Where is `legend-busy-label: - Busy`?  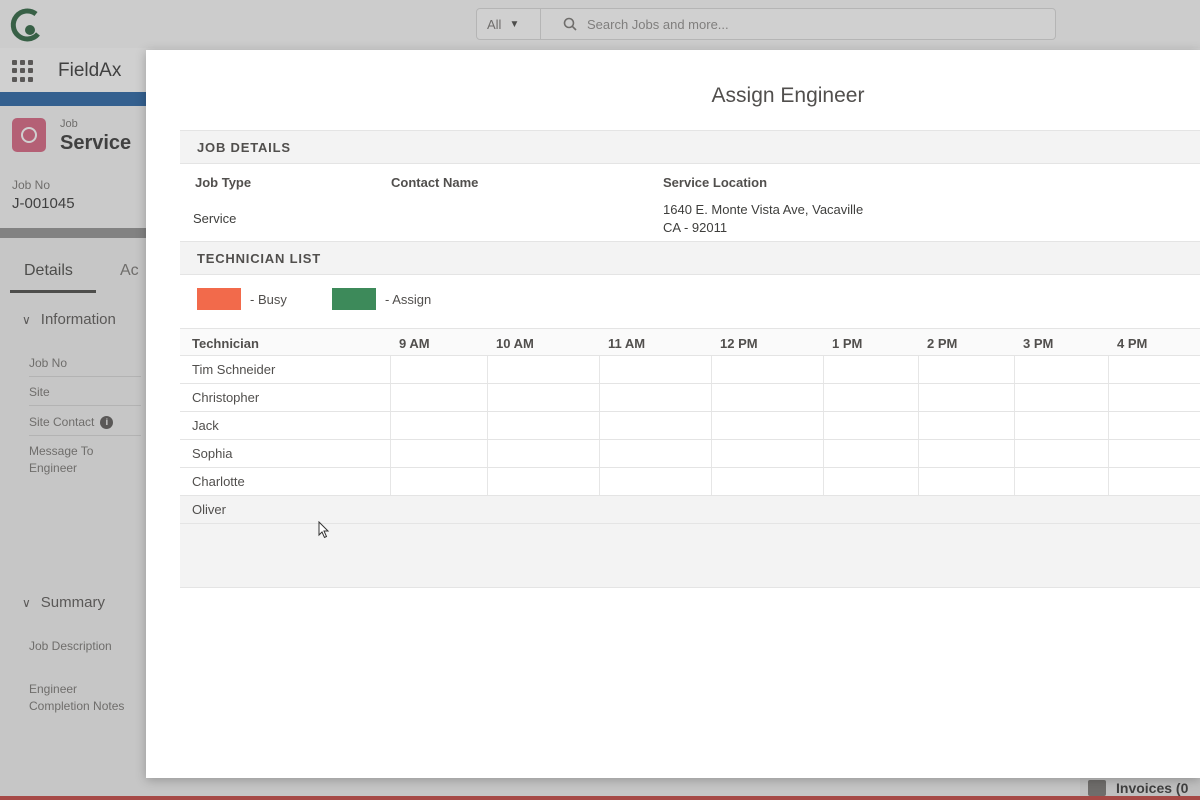
legend-busy-label: - Busy is located at coordinates (268, 299).